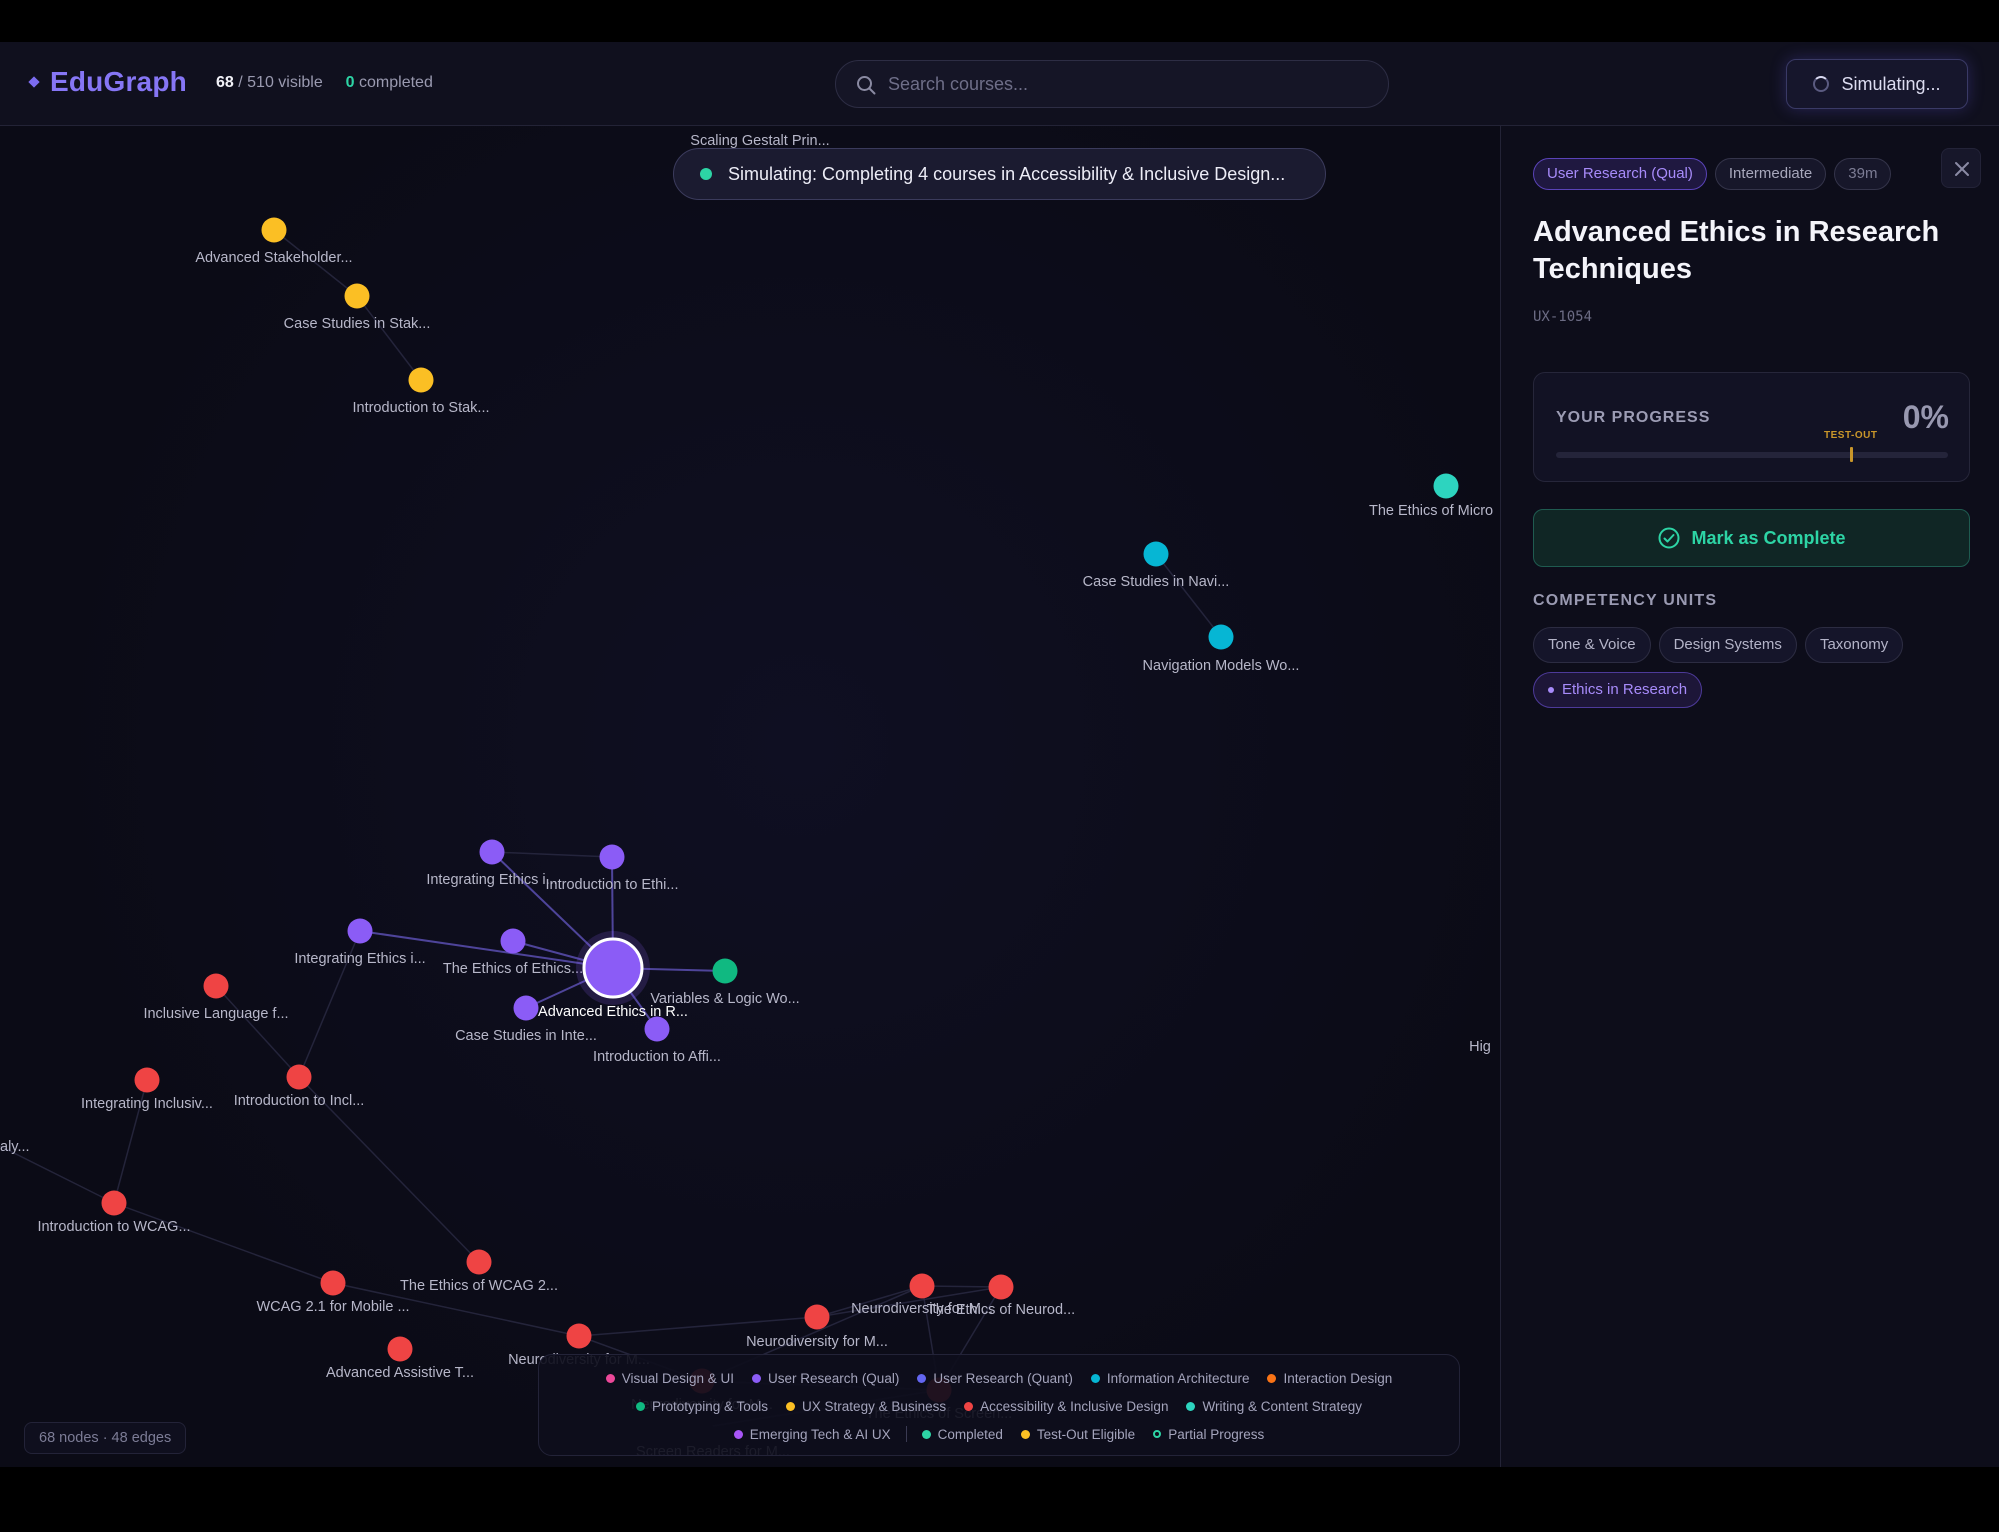 This screenshot has width=1999, height=1532. What do you see at coordinates (1618, 690) in the screenshot?
I see `competency-chip: Ethics in Research` at bounding box center [1618, 690].